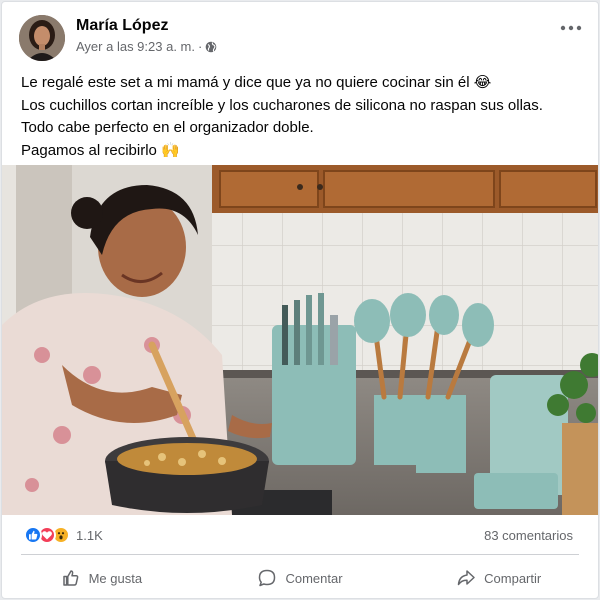  What do you see at coordinates (33, 535) in the screenshot?
I see `like-icon` at bounding box center [33, 535].